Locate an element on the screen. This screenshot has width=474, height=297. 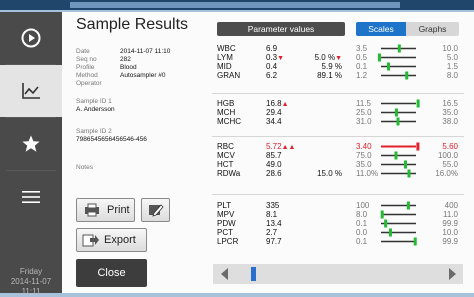
sidebar-date: 2014-11-07 is located at coordinates (31, 281).